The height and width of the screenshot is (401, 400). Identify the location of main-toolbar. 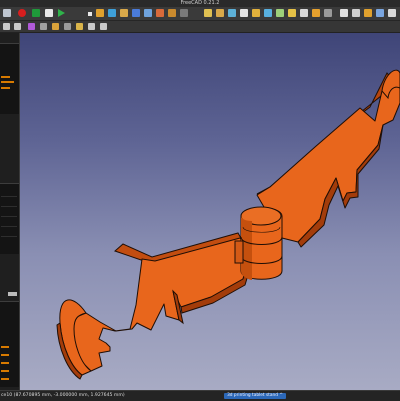
(200, 14).